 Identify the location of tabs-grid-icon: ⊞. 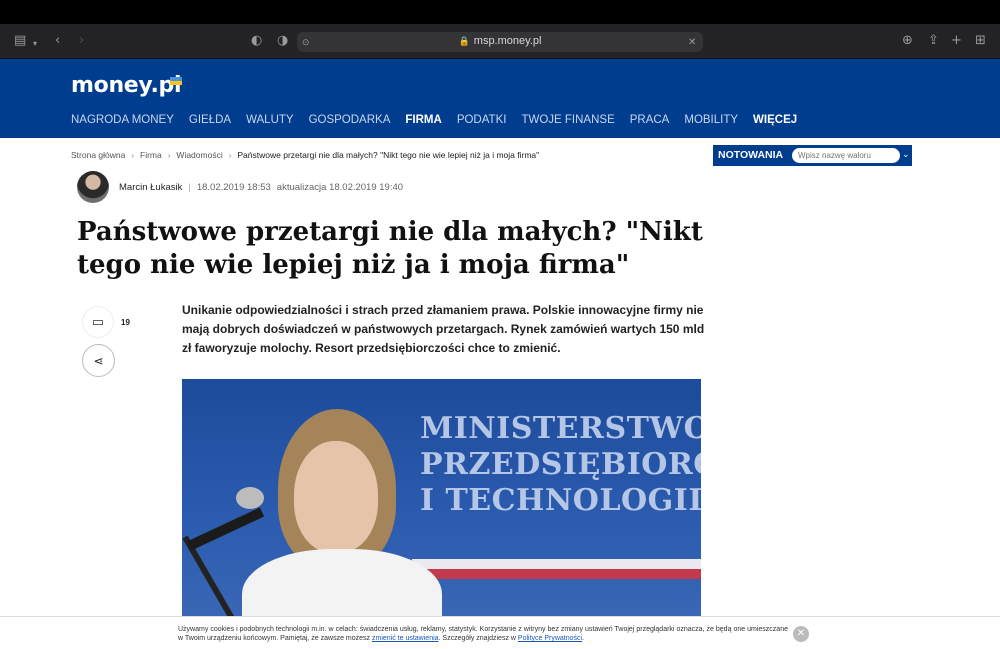
(980, 41).